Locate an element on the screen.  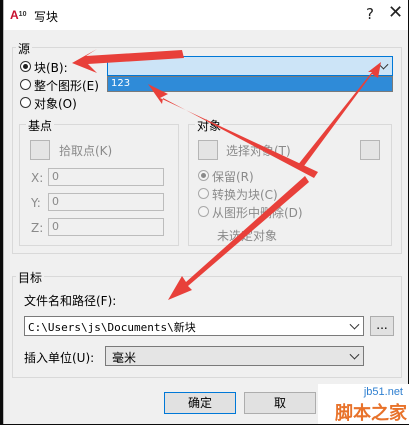
select-objects-label: 选择对象(T) is located at coordinates (258, 151).